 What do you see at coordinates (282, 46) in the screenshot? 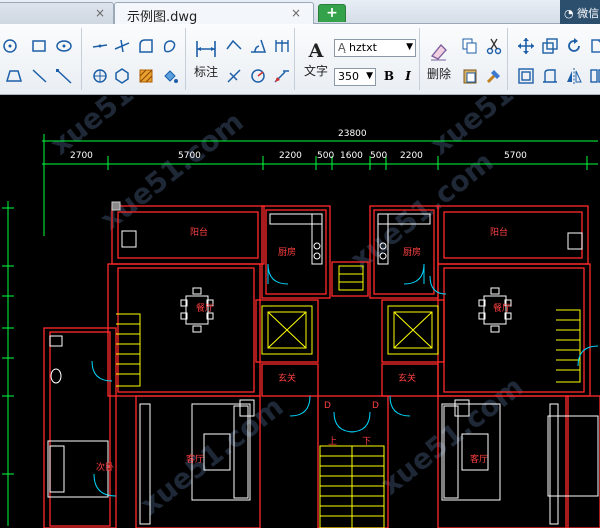
I see `baseline-dimension-icon` at bounding box center [282, 46].